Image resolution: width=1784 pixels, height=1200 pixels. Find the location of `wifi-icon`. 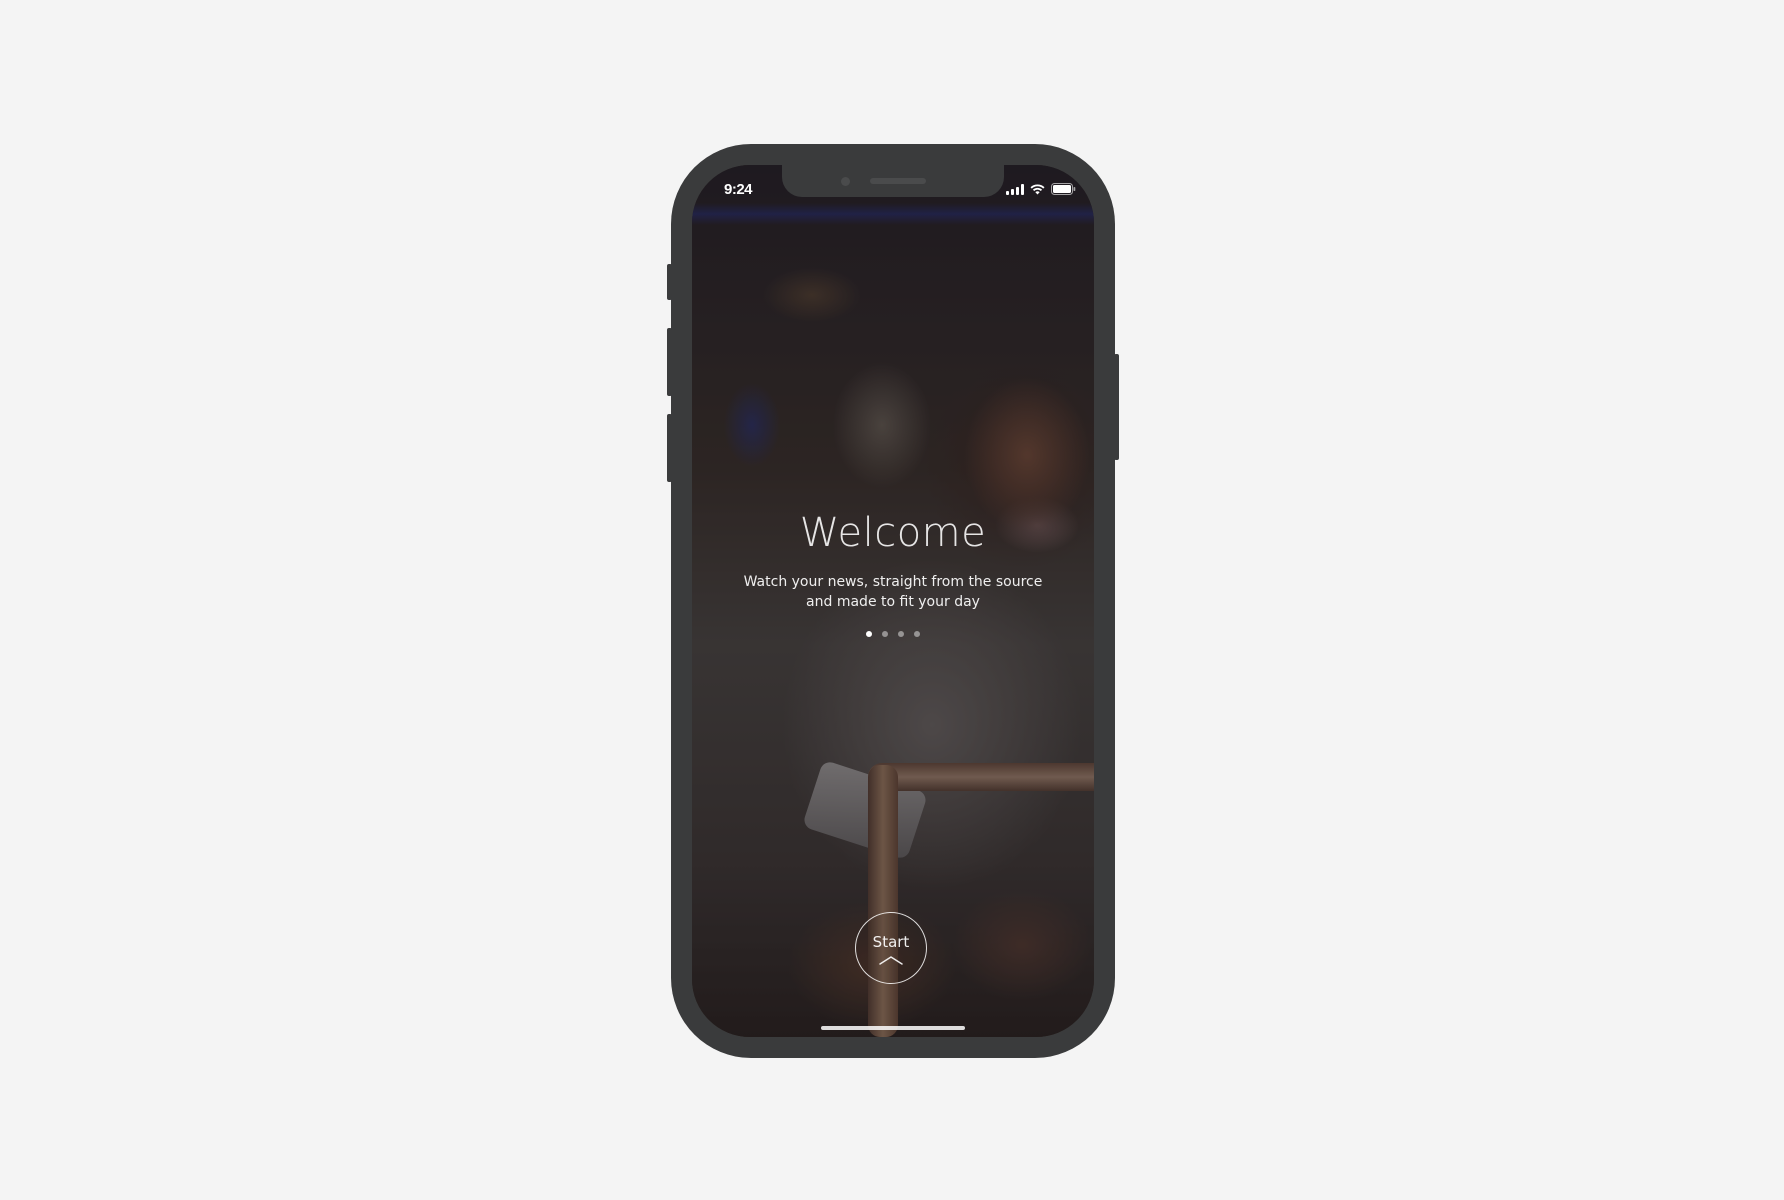

wifi-icon is located at coordinates (1037, 189).